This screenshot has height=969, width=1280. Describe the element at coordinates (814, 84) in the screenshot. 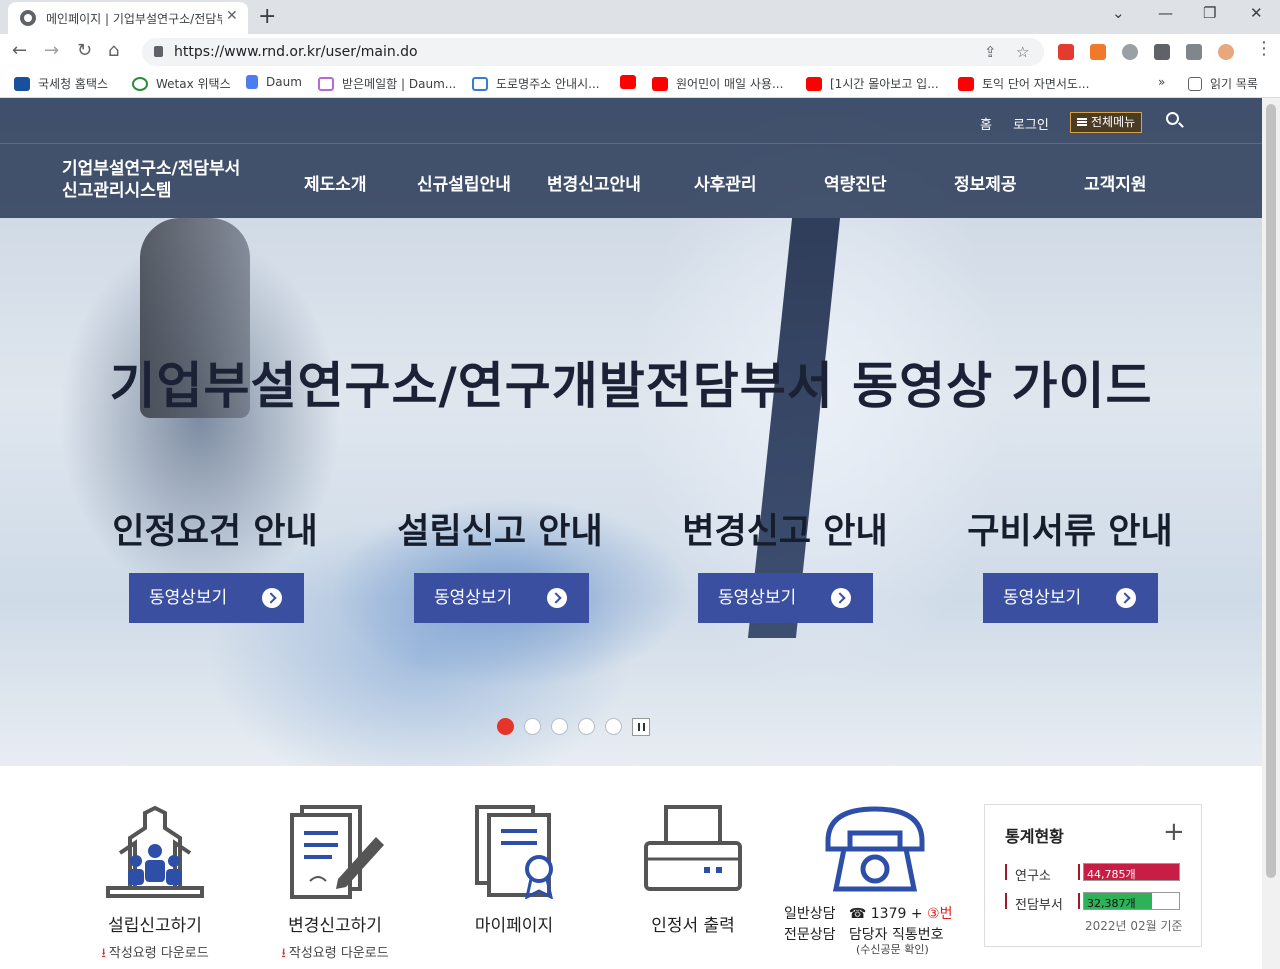

I see `youtube-icon` at that location.